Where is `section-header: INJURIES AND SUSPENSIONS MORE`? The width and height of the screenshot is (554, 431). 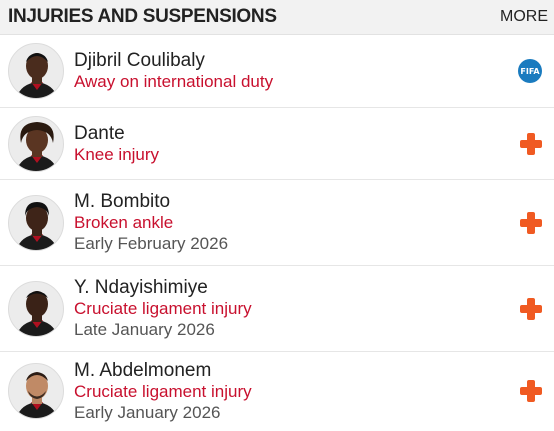
section-header: INJURIES AND SUSPENSIONS MORE is located at coordinates (277, 17).